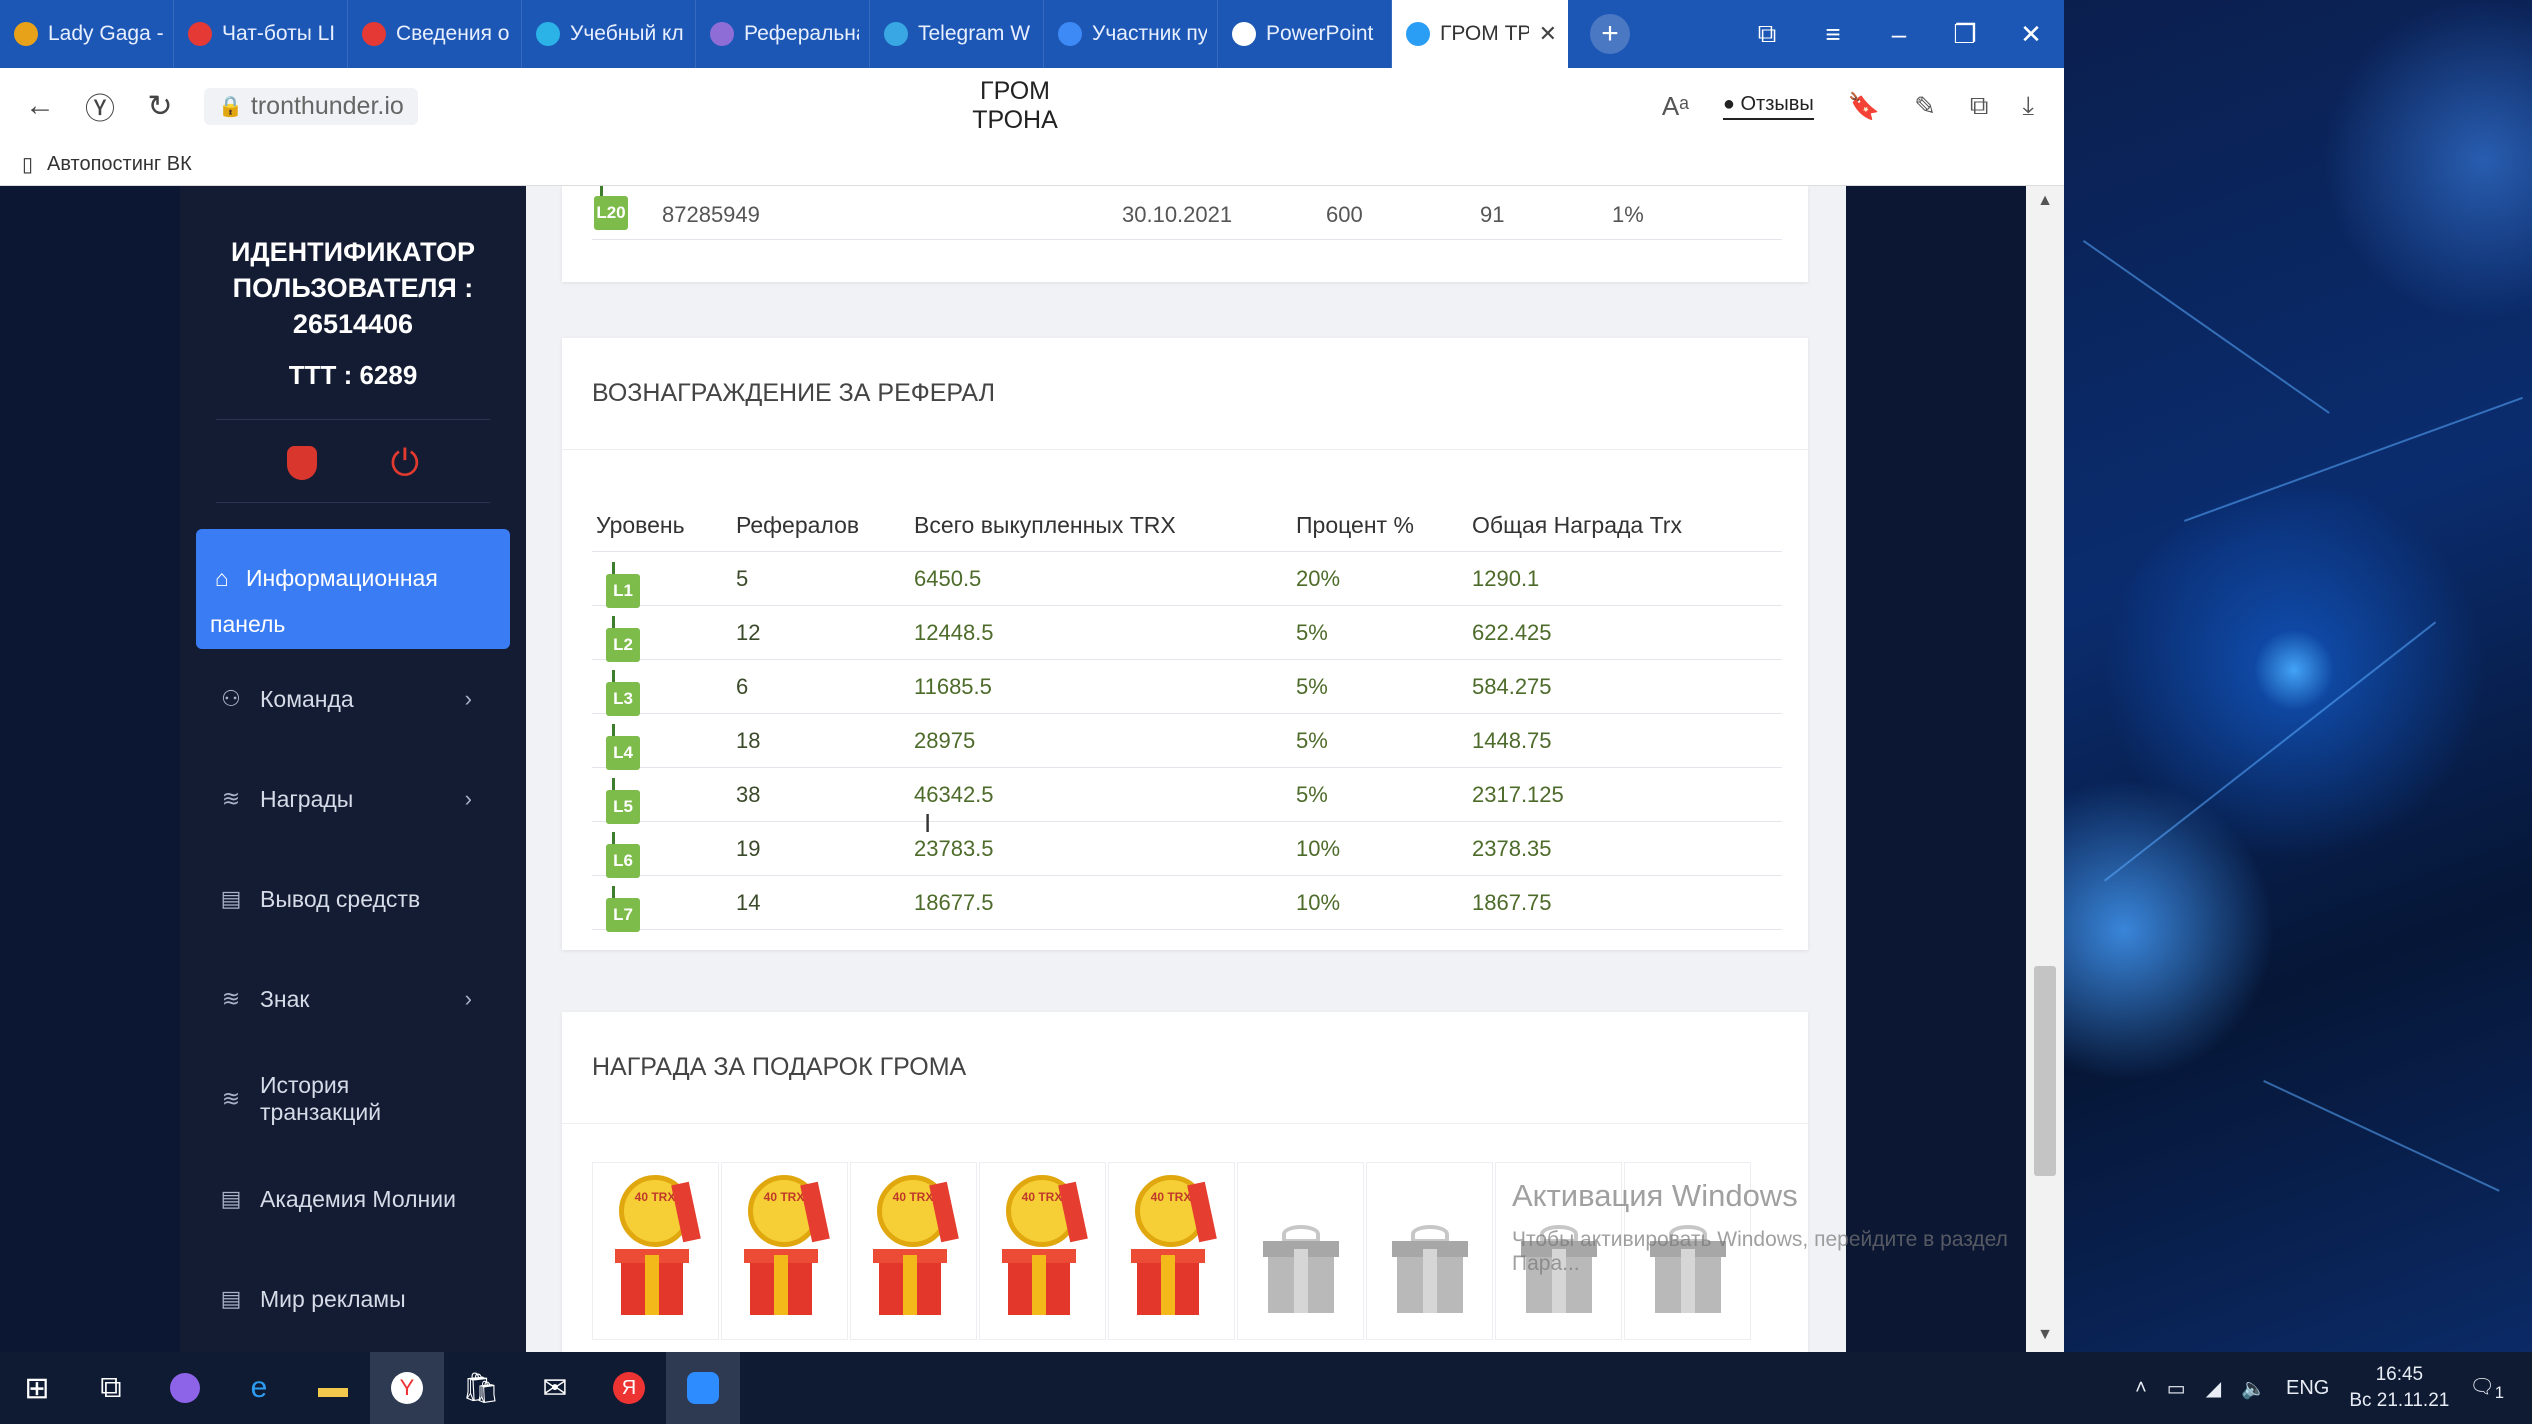 This screenshot has width=2532, height=1424. What do you see at coordinates (40, 106) in the screenshot?
I see `back-button: ←` at bounding box center [40, 106].